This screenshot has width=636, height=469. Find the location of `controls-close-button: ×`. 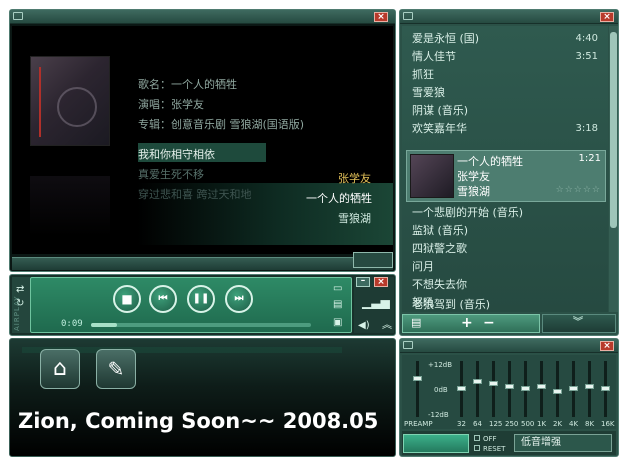

controls-close-button: × is located at coordinates (381, 282).